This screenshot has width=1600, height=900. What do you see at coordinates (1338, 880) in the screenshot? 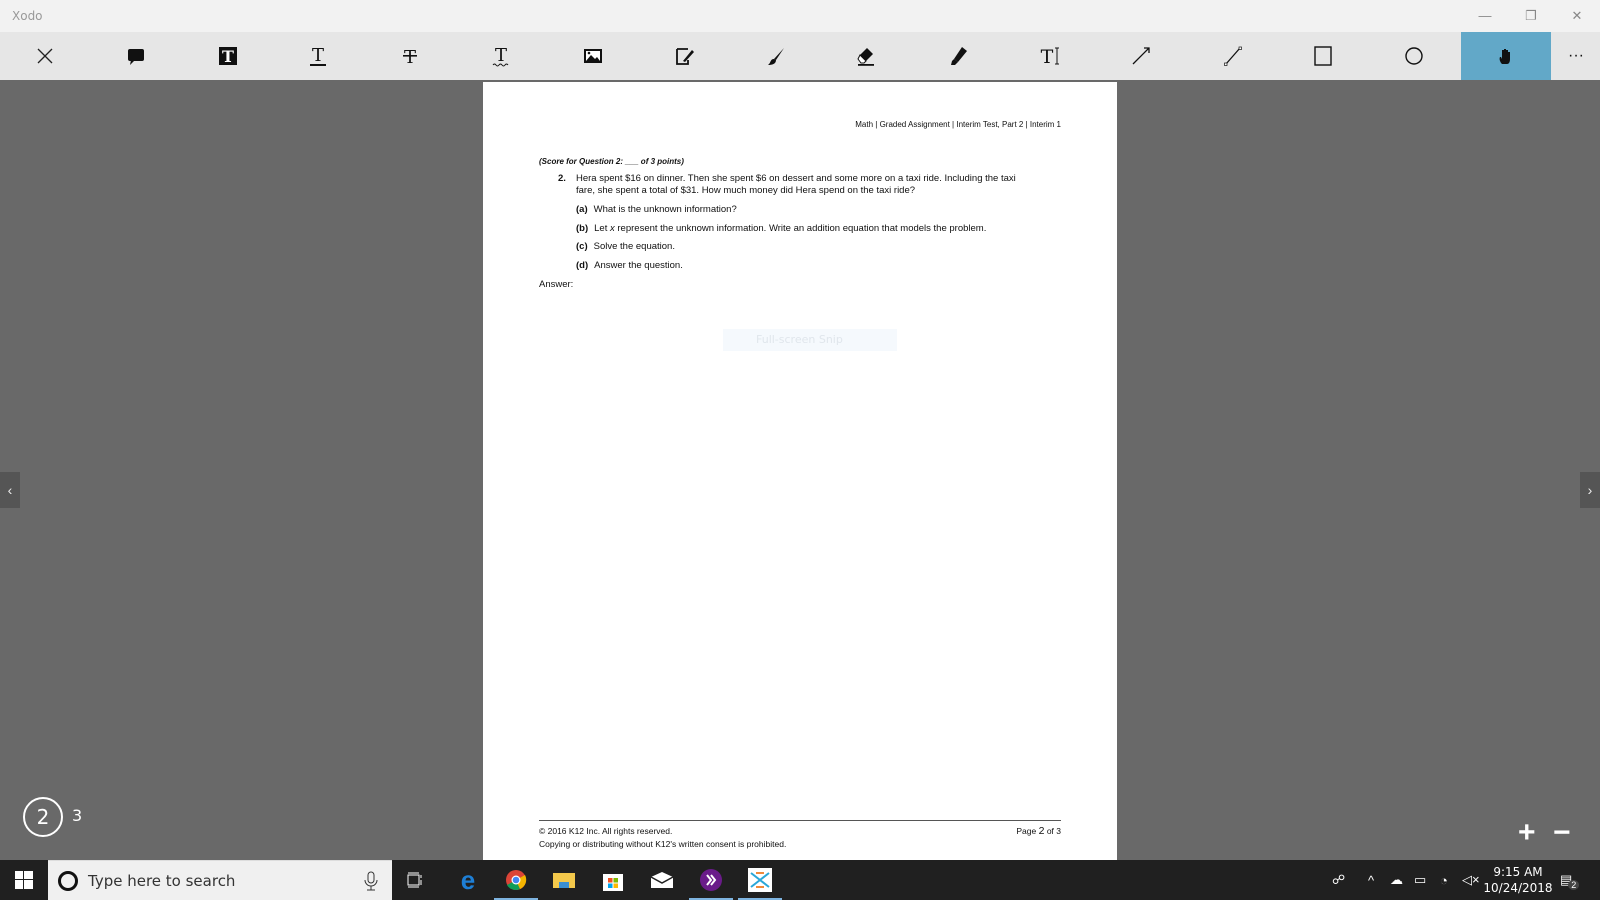
I see `people-icon: ☍` at bounding box center [1338, 880].